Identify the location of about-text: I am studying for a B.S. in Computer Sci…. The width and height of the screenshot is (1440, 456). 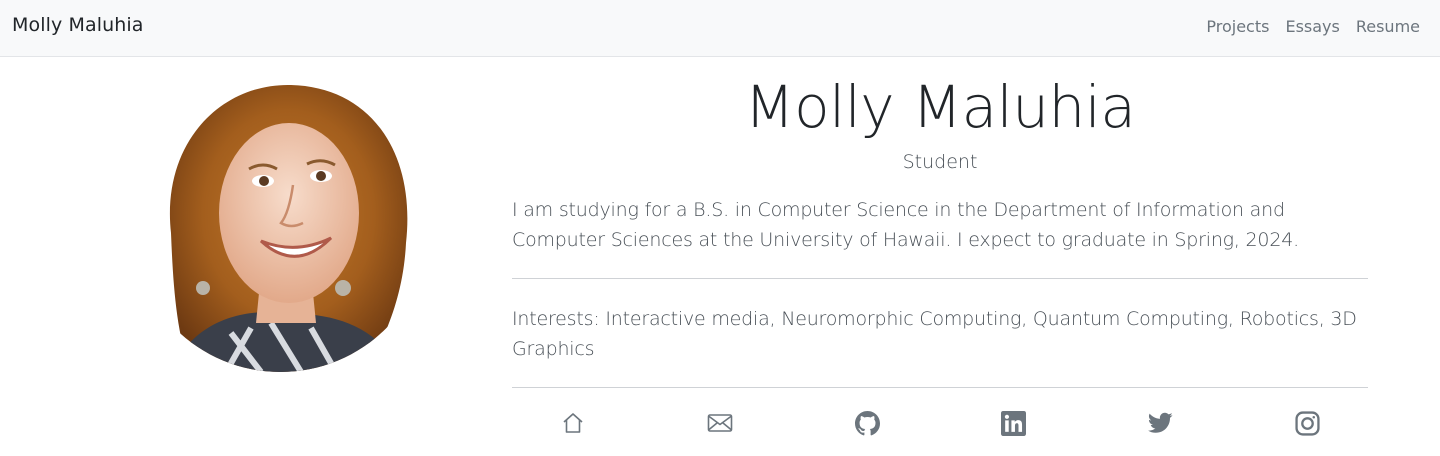
(905, 225).